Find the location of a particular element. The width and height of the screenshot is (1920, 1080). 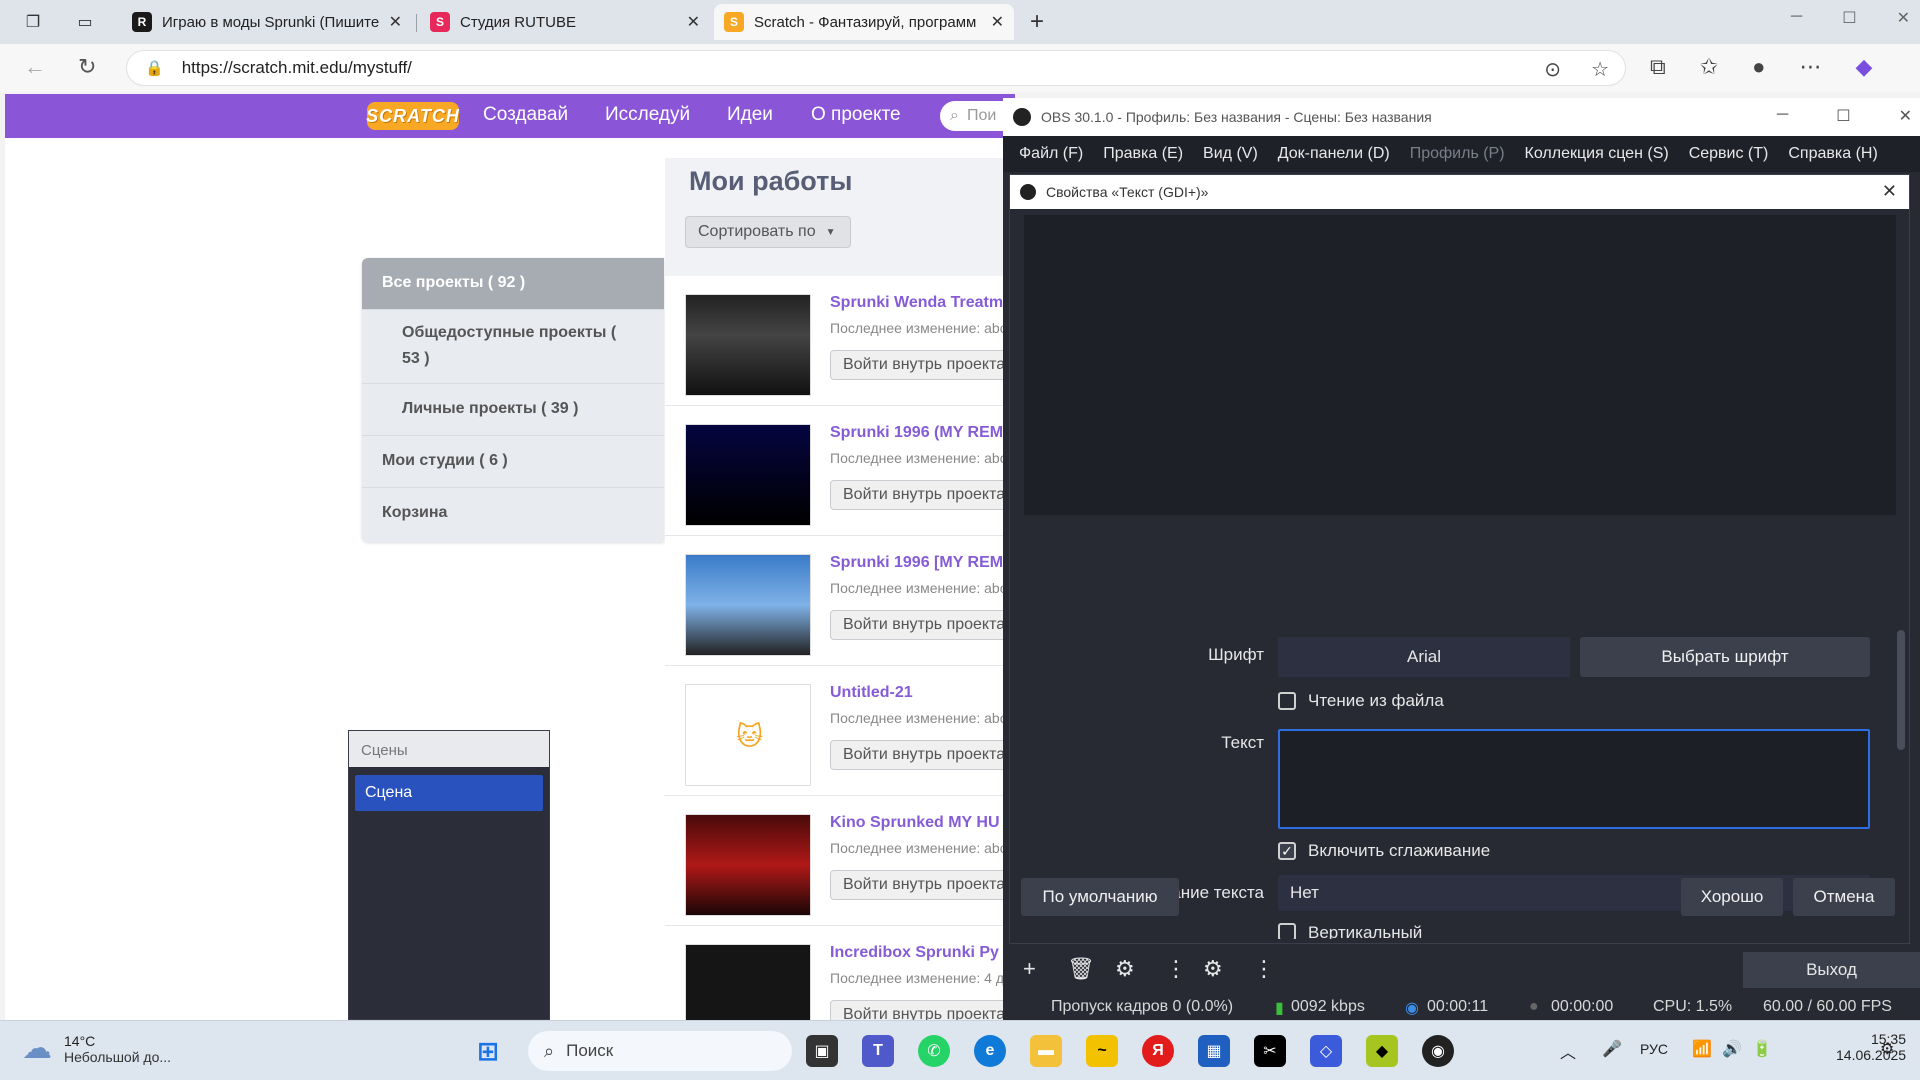

antialias-checkbox: ✓ is located at coordinates (1287, 851).